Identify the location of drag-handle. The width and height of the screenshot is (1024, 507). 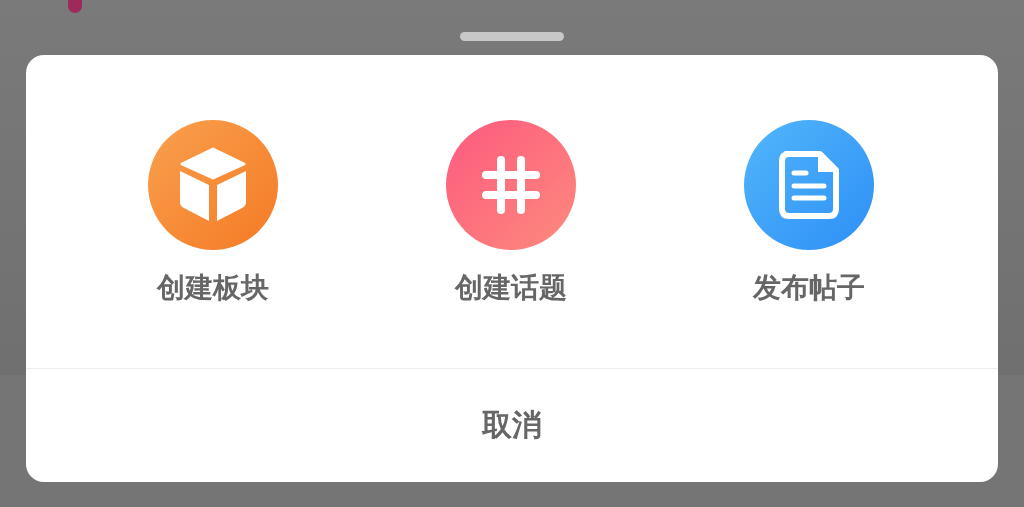
(512, 36).